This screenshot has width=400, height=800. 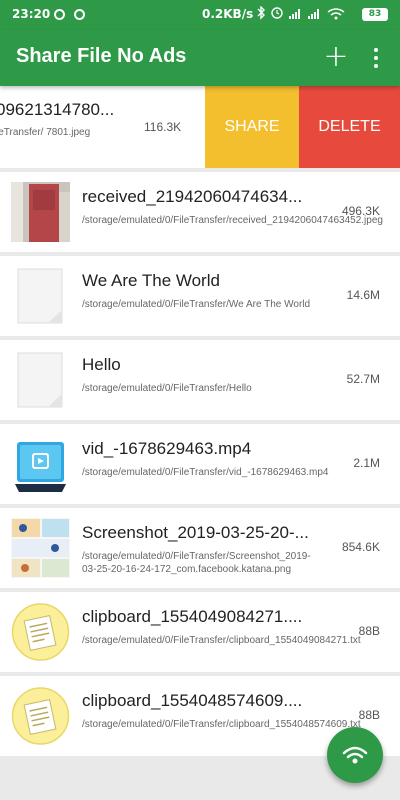 I want to click on app-title: Share File No Ads, so click(x=101, y=56).